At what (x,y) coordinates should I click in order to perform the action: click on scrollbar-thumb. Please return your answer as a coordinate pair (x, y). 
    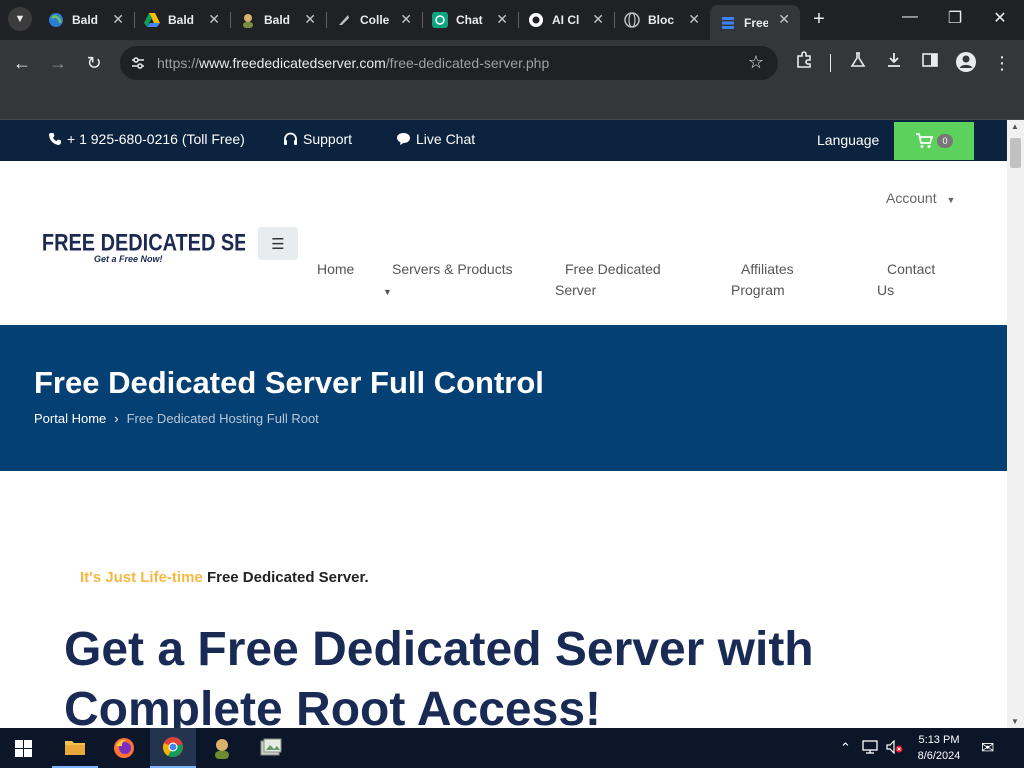
    Looking at the image, I should click on (1015, 153).